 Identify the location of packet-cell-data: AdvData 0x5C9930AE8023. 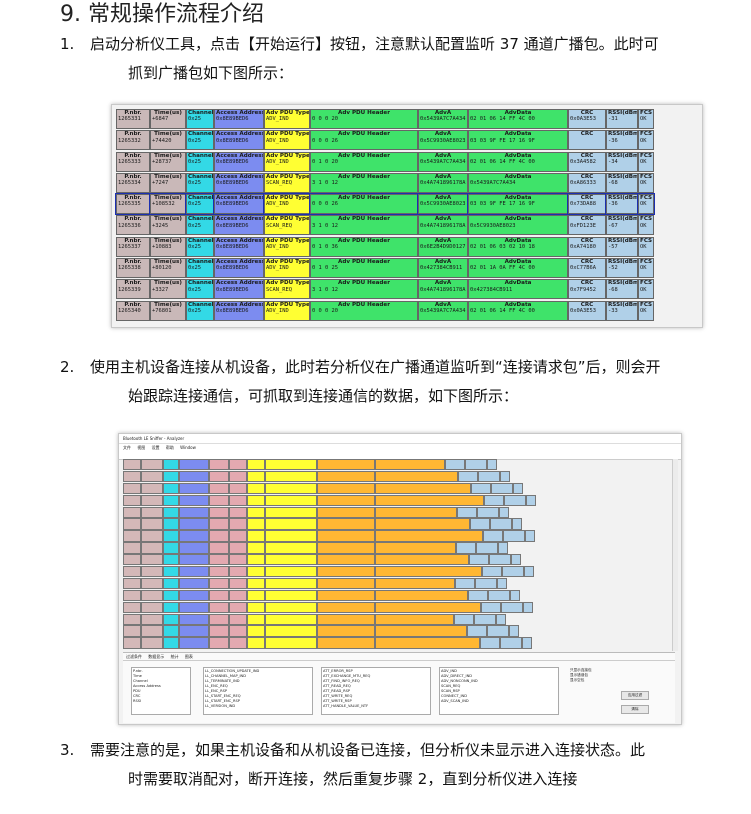
(518, 225).